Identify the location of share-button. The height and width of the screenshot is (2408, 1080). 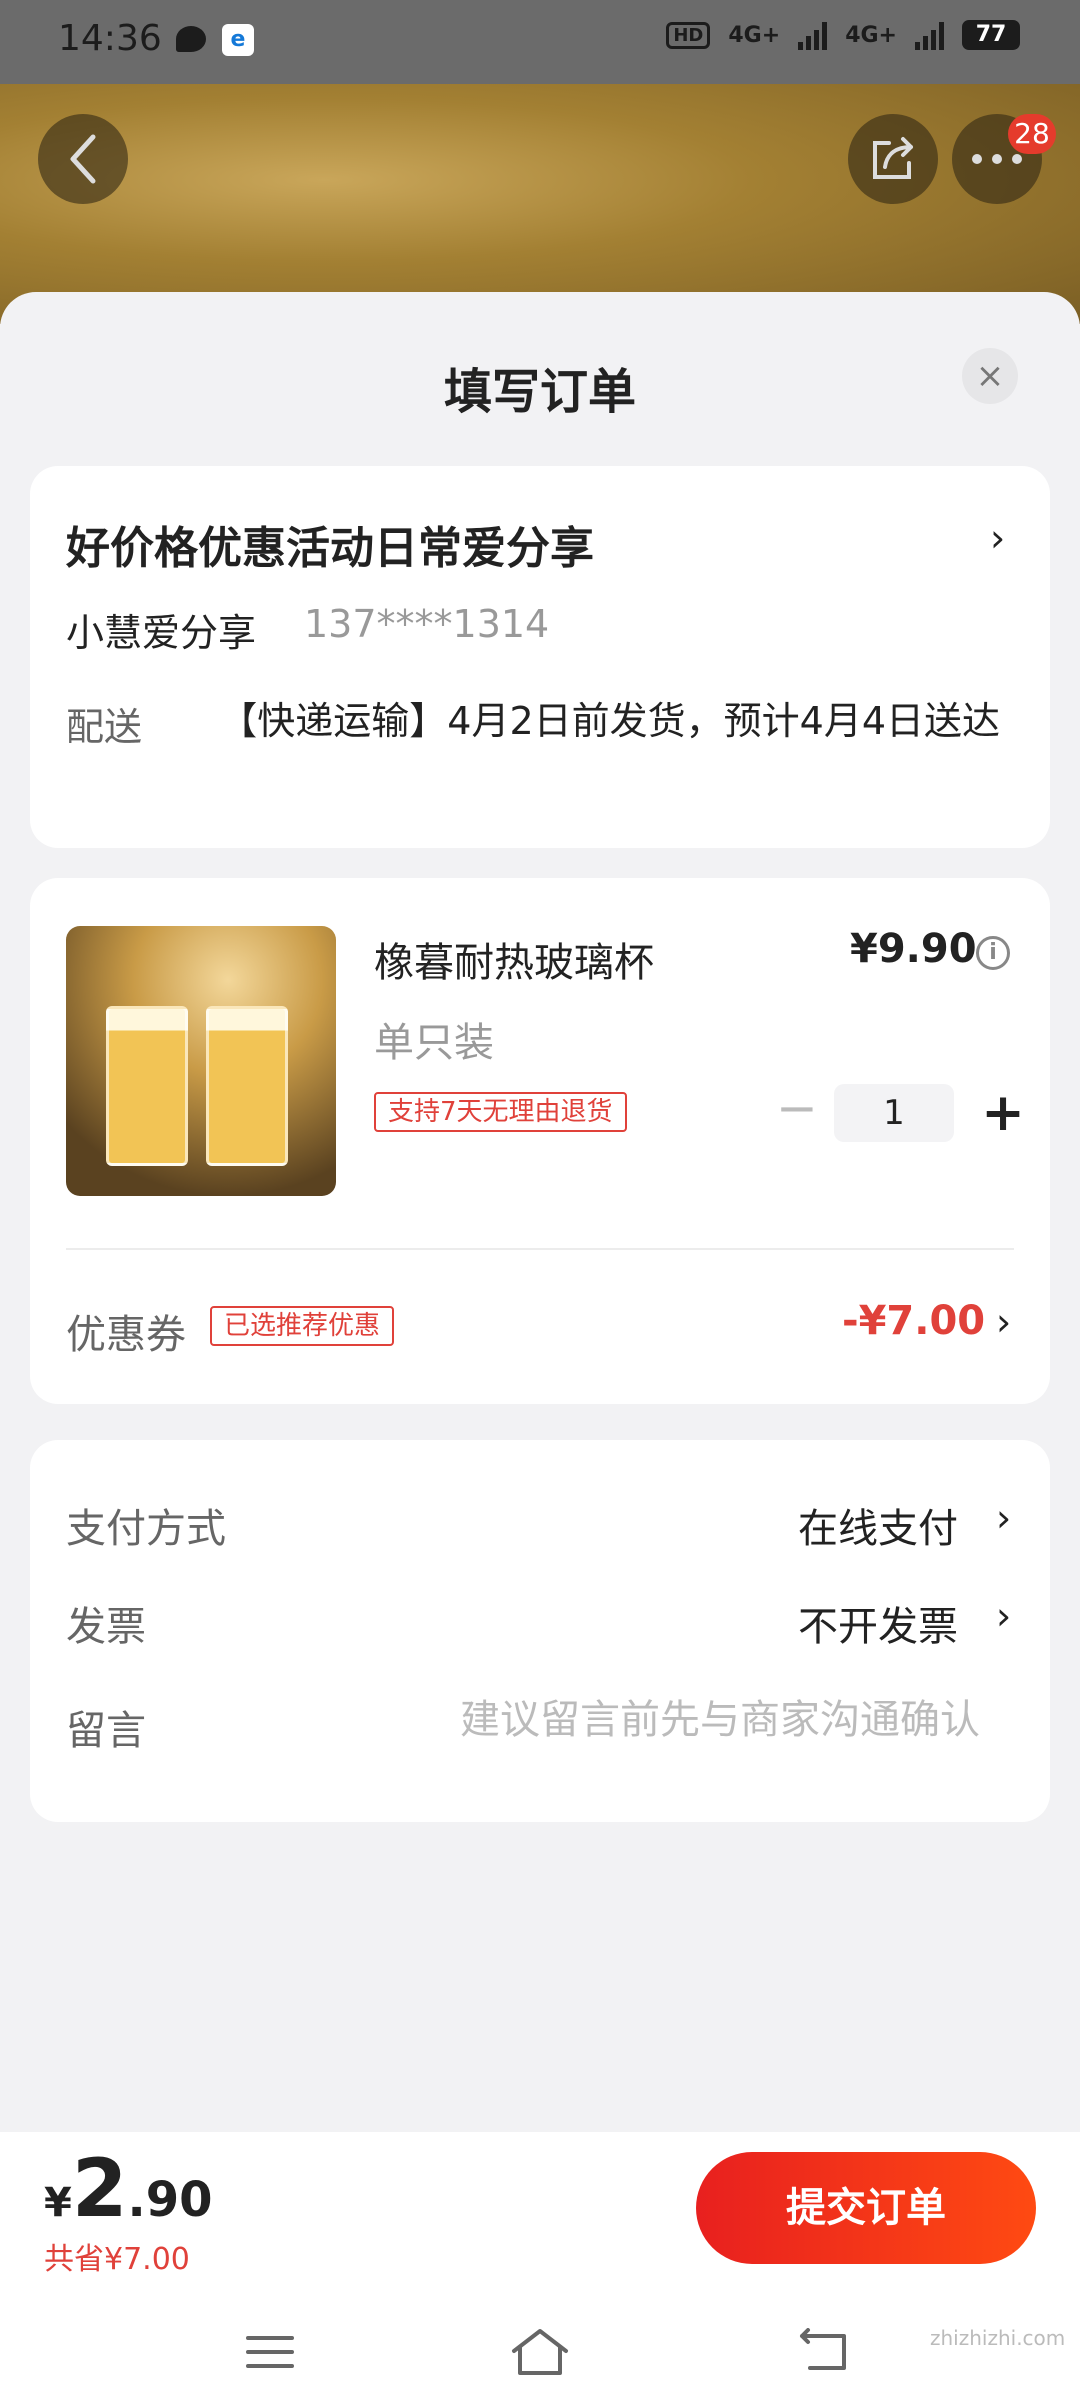
(893, 159).